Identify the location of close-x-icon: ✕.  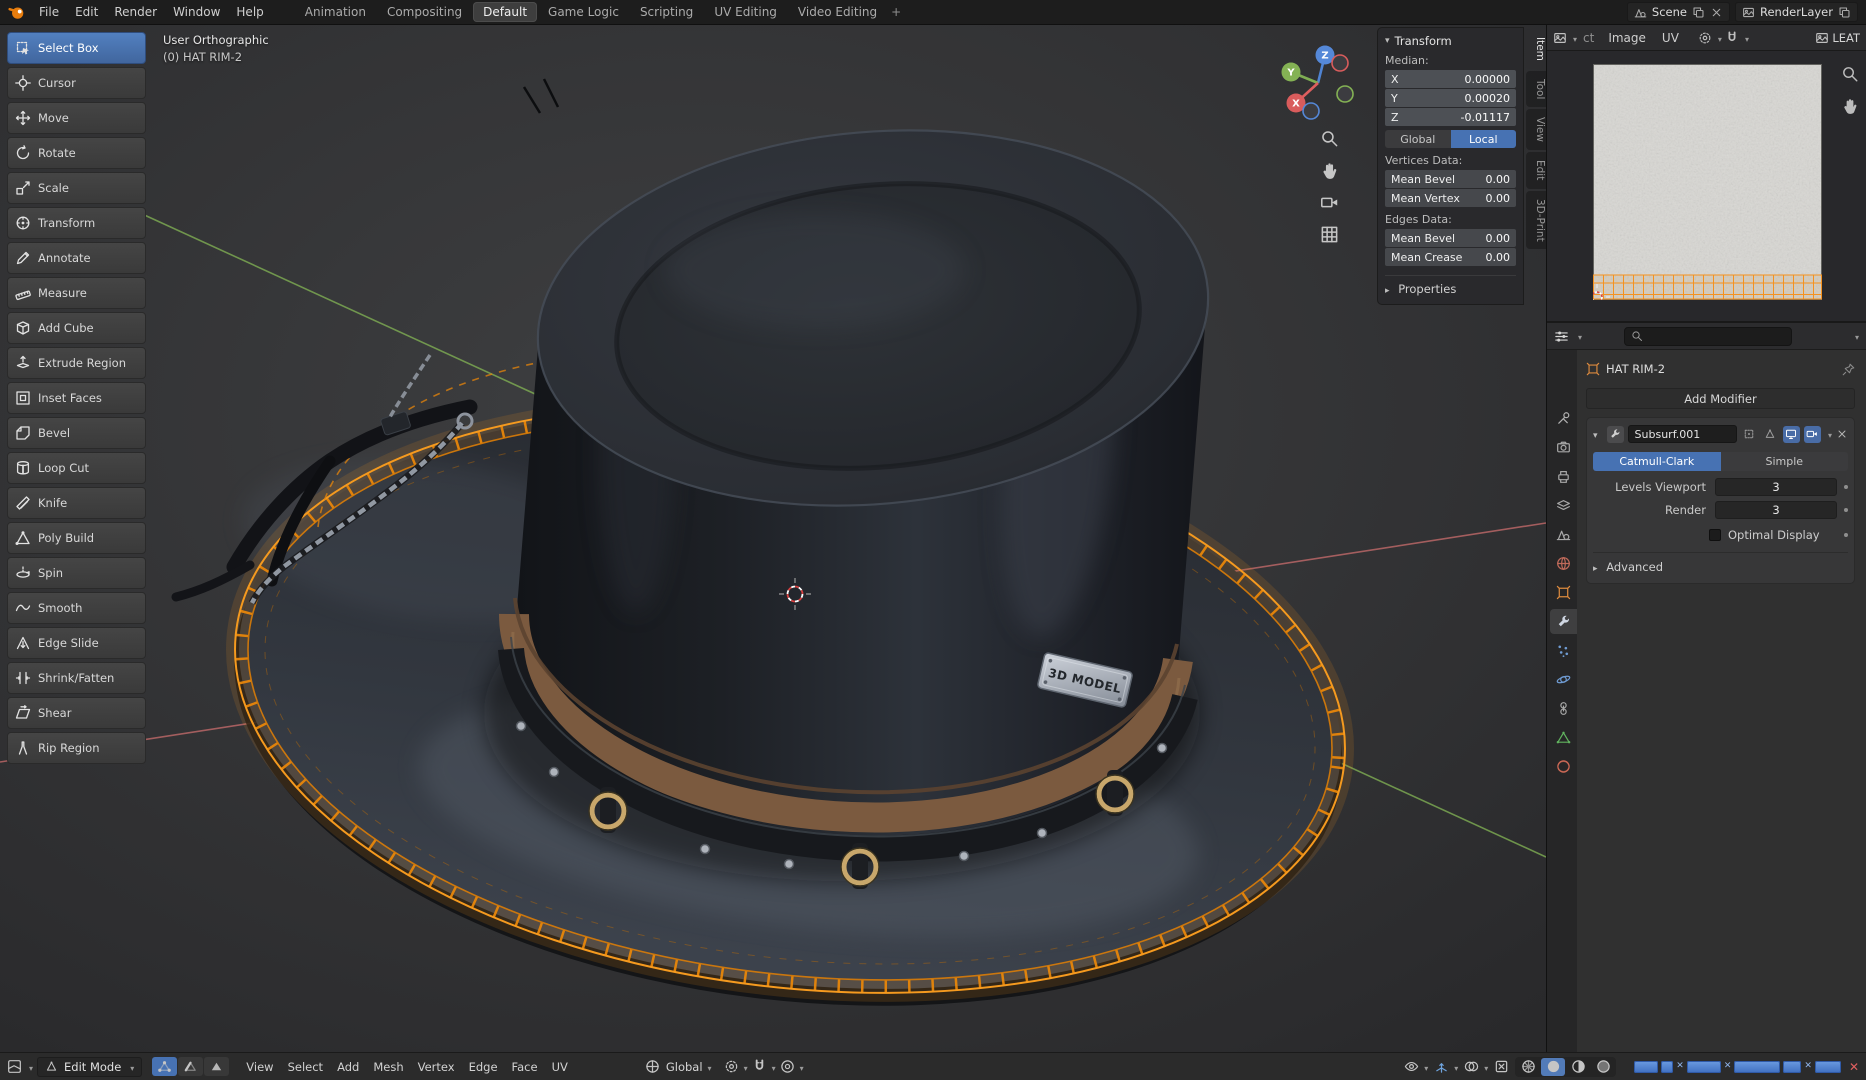
(1854, 1067).